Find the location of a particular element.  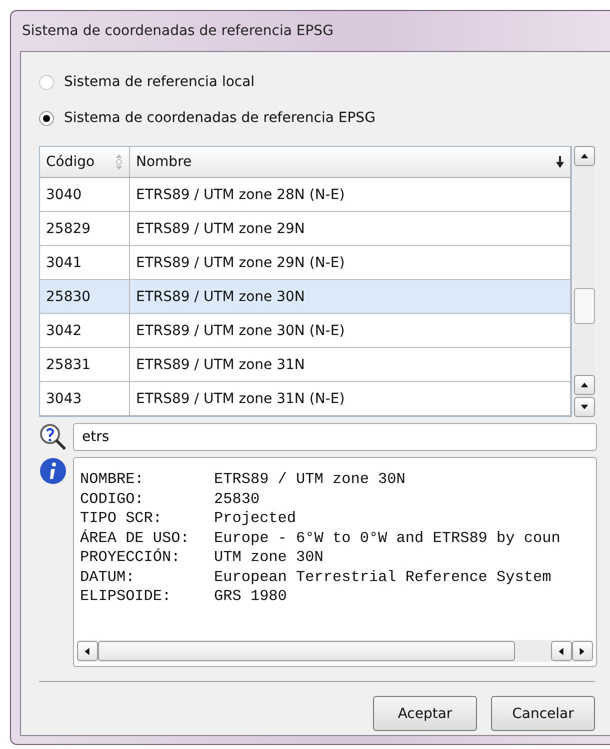

name-cell: ETRS89 / UTM zone 31N is located at coordinates (350, 364).